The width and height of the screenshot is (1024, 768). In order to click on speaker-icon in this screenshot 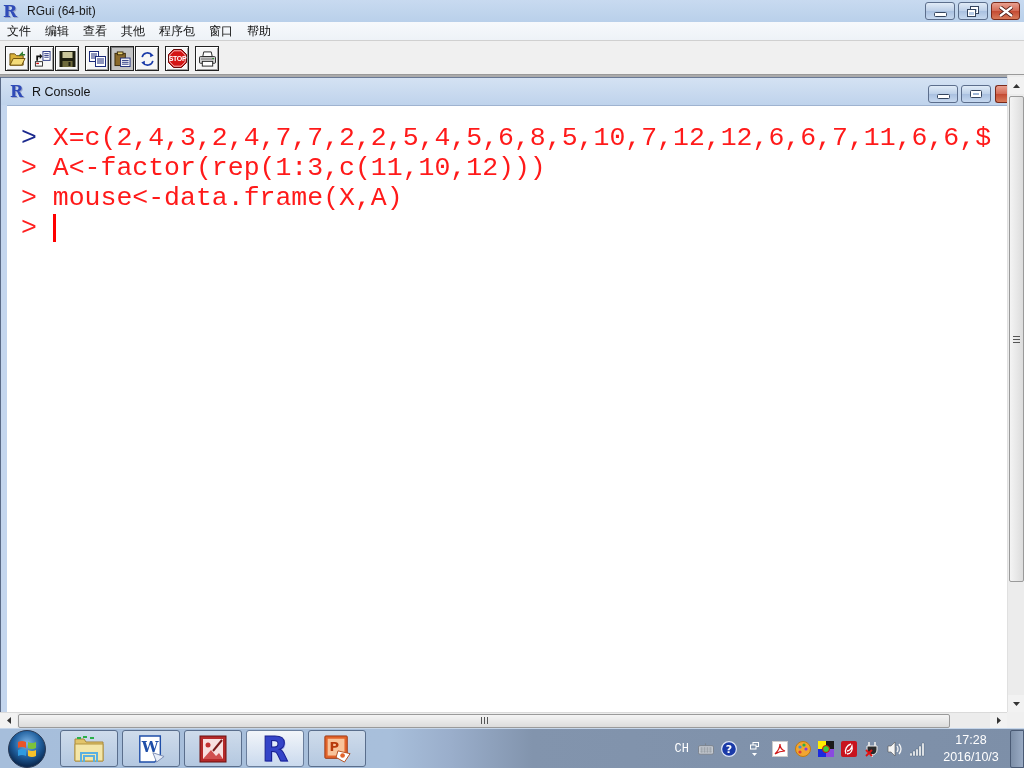, I will do `click(895, 748)`.